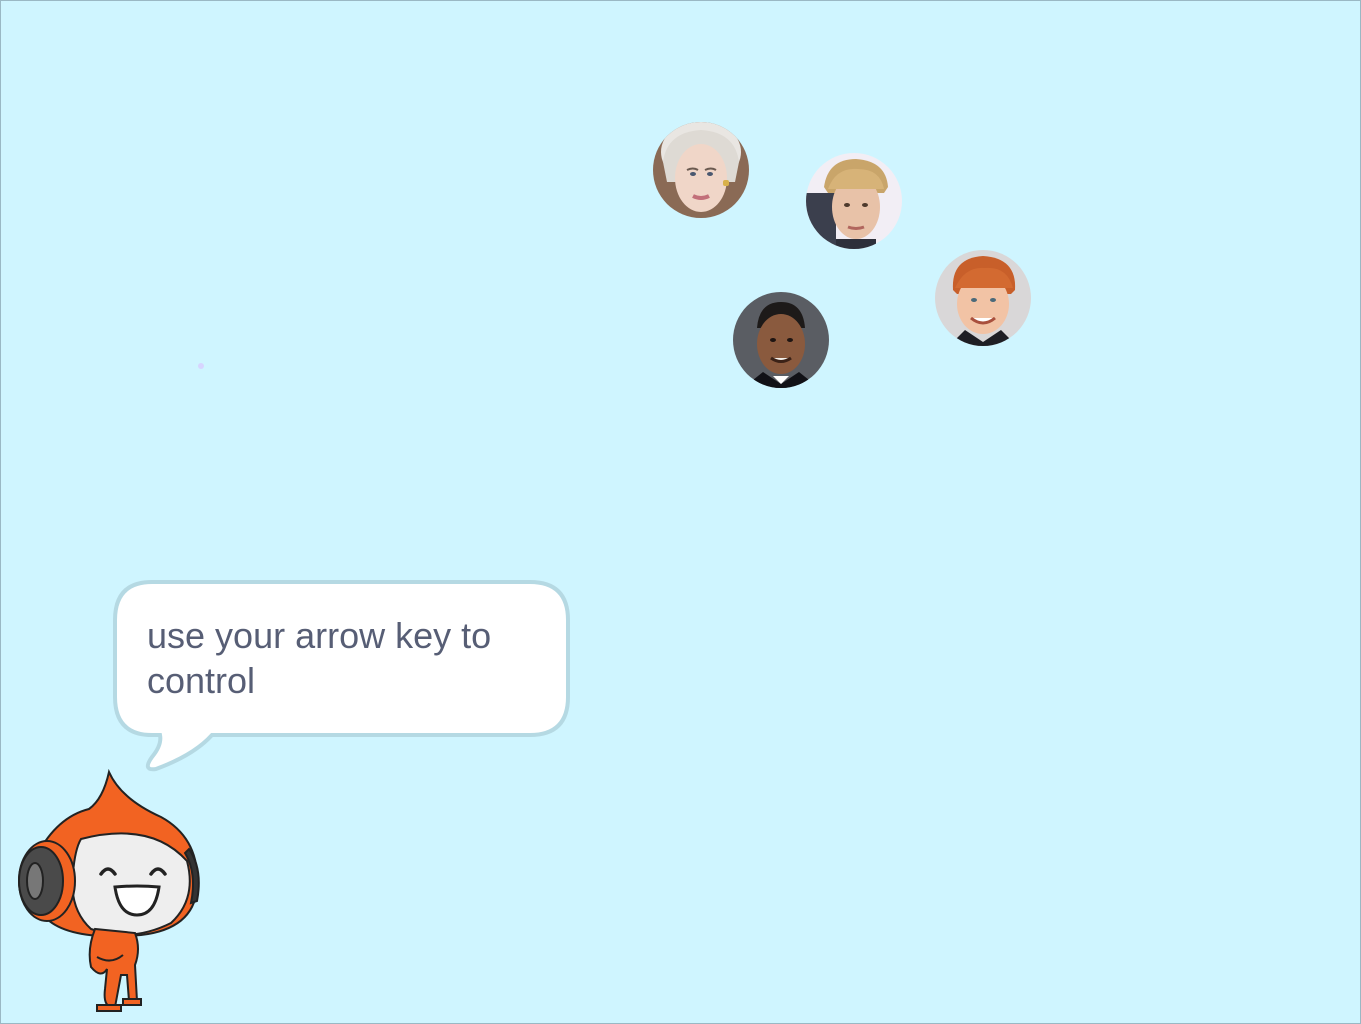 The image size is (1361, 1024). I want to click on face-avatar-ginger-hair, so click(983, 298).